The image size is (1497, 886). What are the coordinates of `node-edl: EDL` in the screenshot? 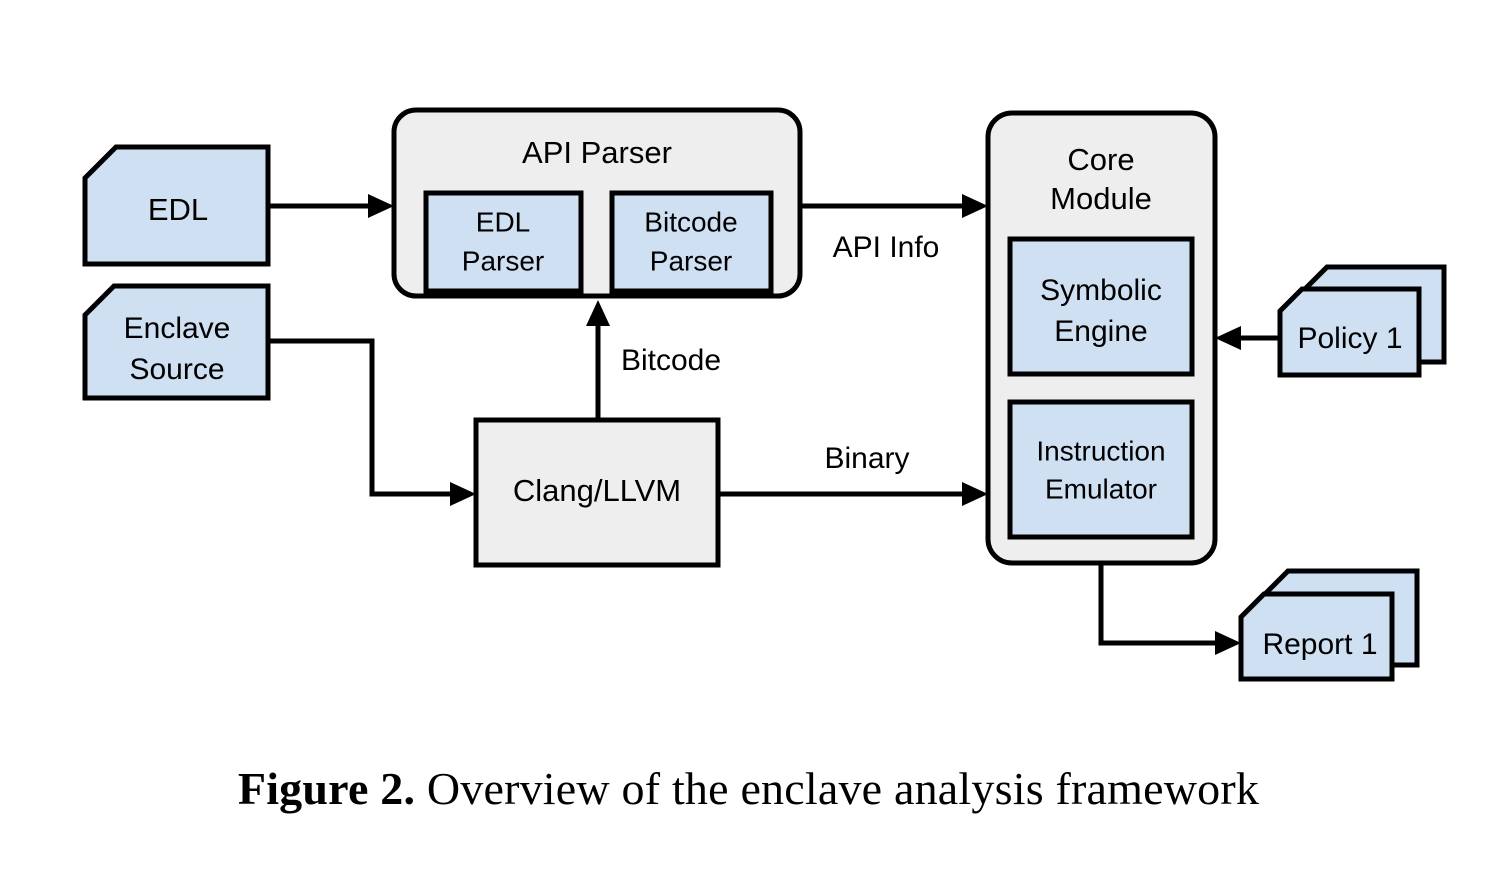 It's located at (176, 205).